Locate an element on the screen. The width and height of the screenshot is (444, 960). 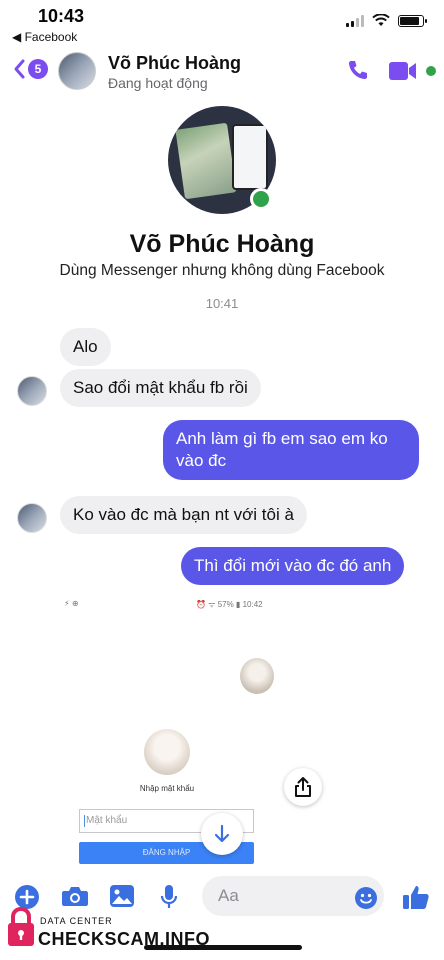
message-composer: Aa is located at coordinates (222, 896).